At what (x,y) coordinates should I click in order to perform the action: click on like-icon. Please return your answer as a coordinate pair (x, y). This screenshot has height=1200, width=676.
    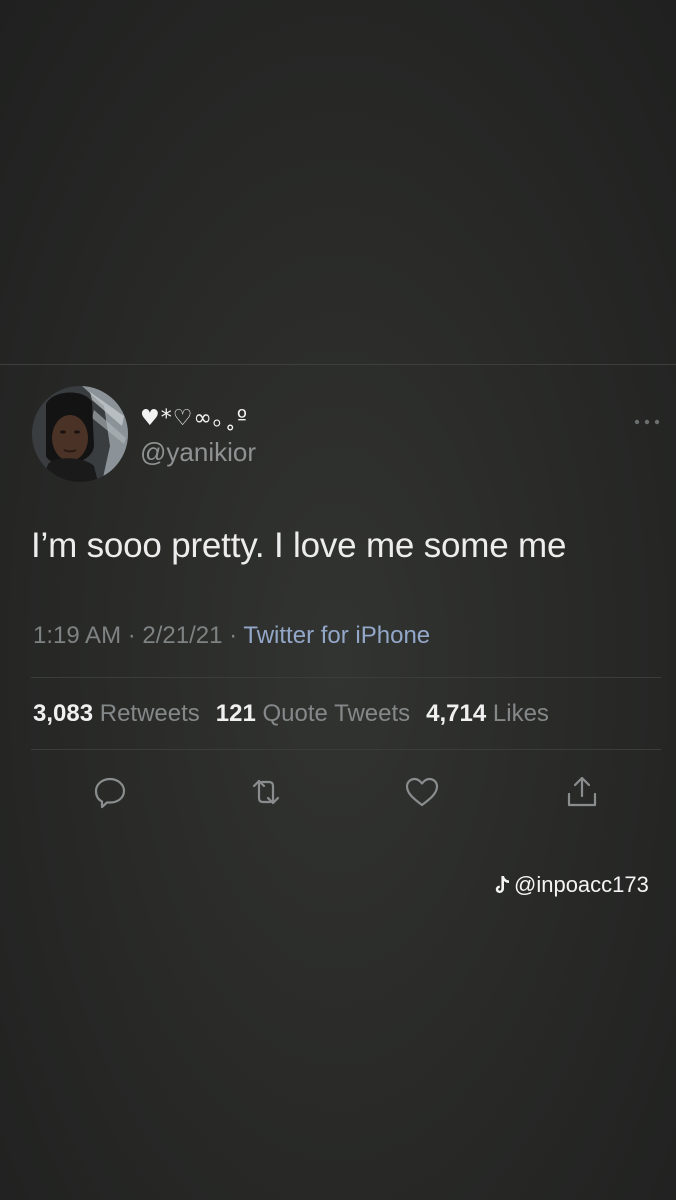
    Looking at the image, I should click on (422, 792).